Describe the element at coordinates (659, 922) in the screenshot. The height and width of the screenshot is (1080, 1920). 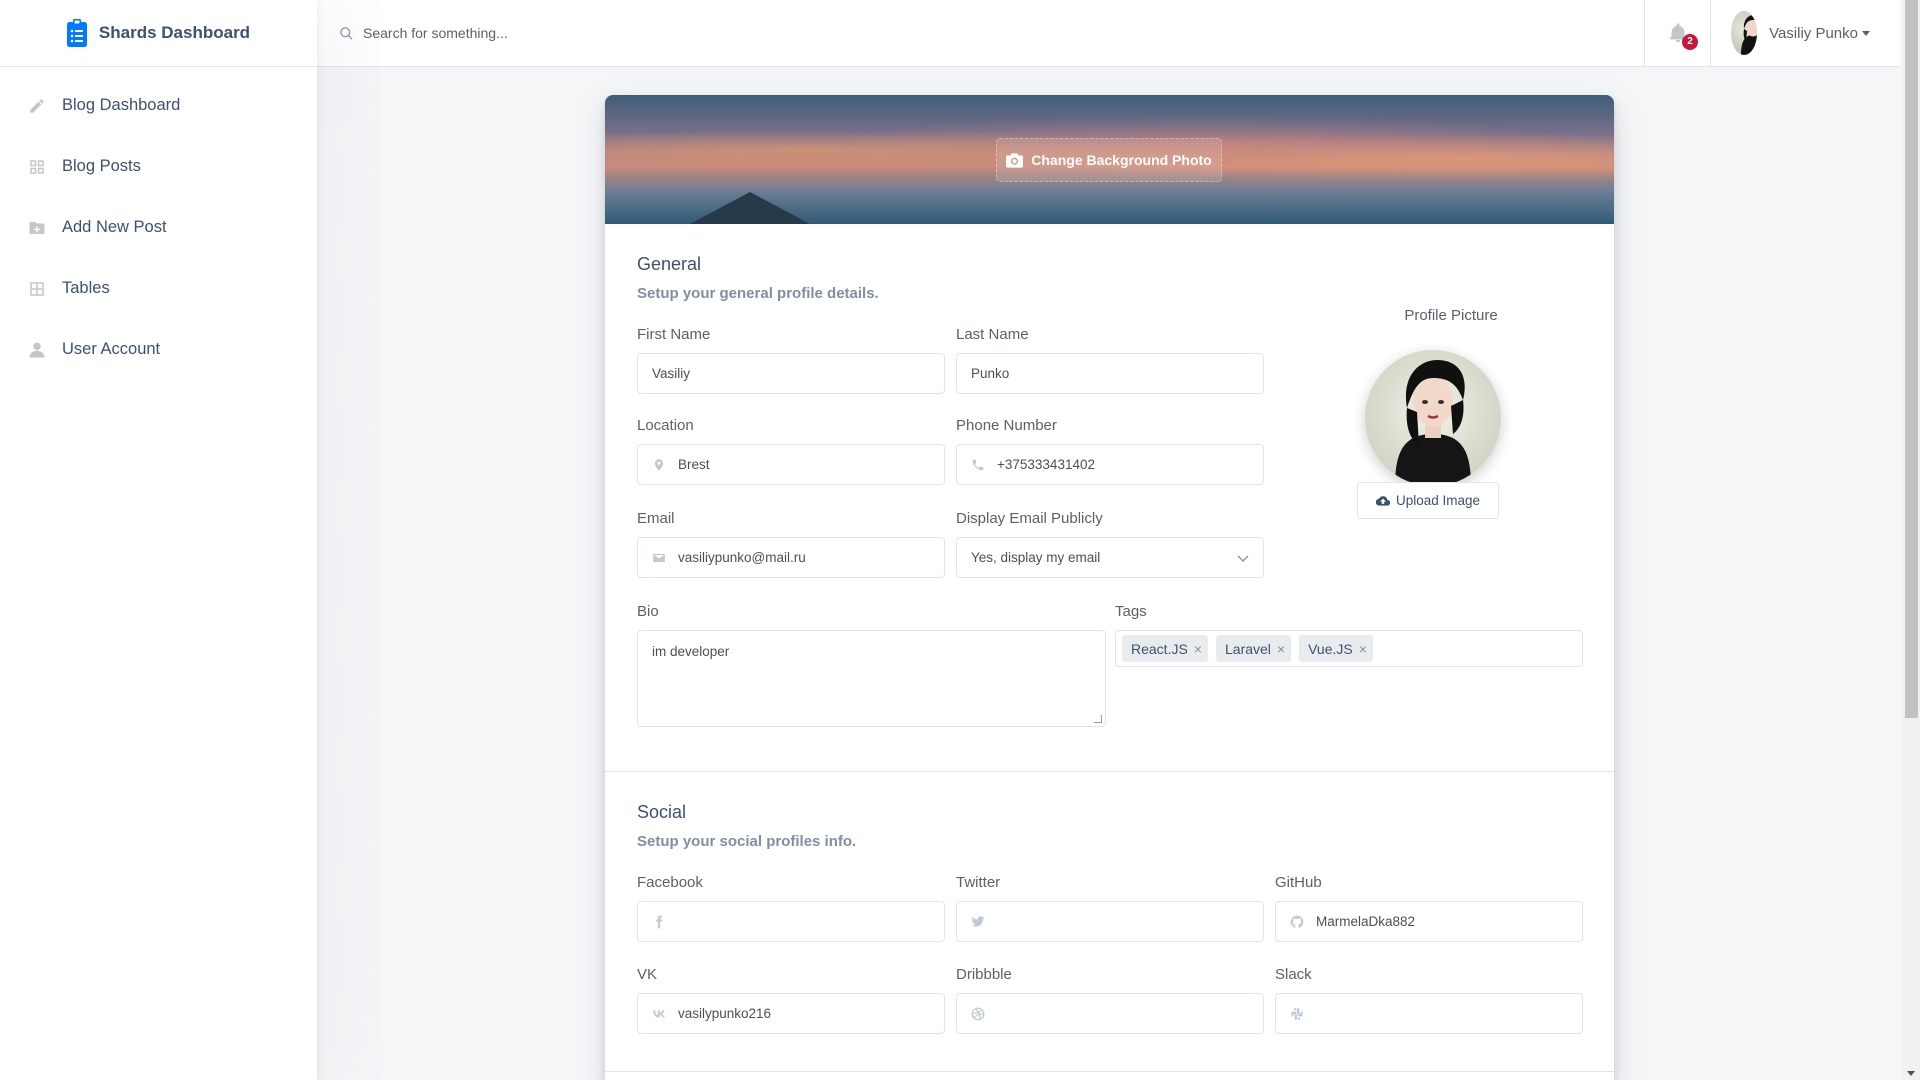
I see `facebook-icon` at that location.